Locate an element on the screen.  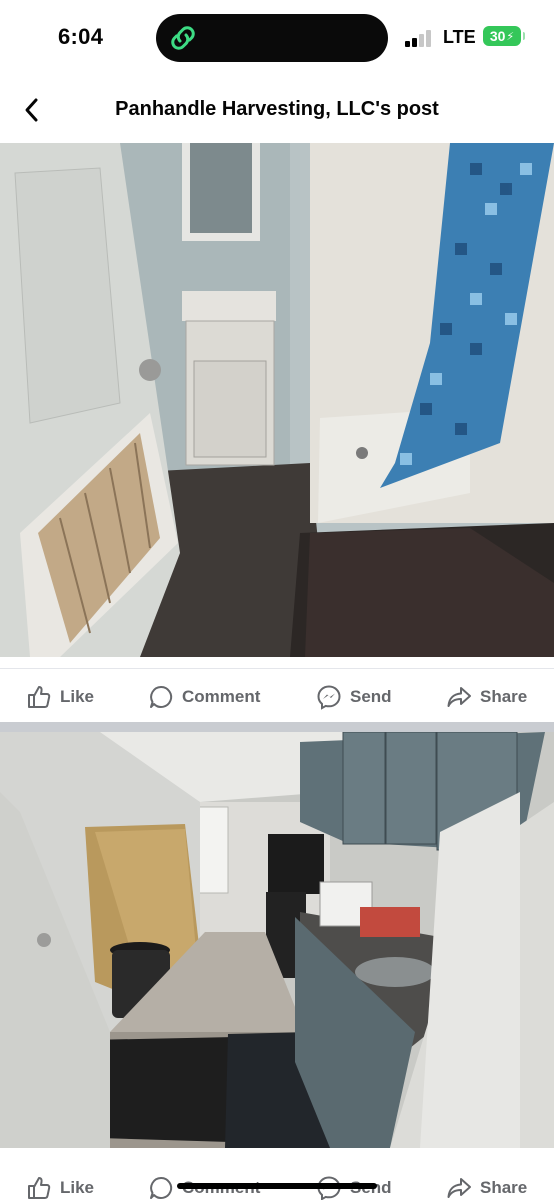
status-bar: 6:04 LTE 30 ⚡ is located at coordinates (277, 38).